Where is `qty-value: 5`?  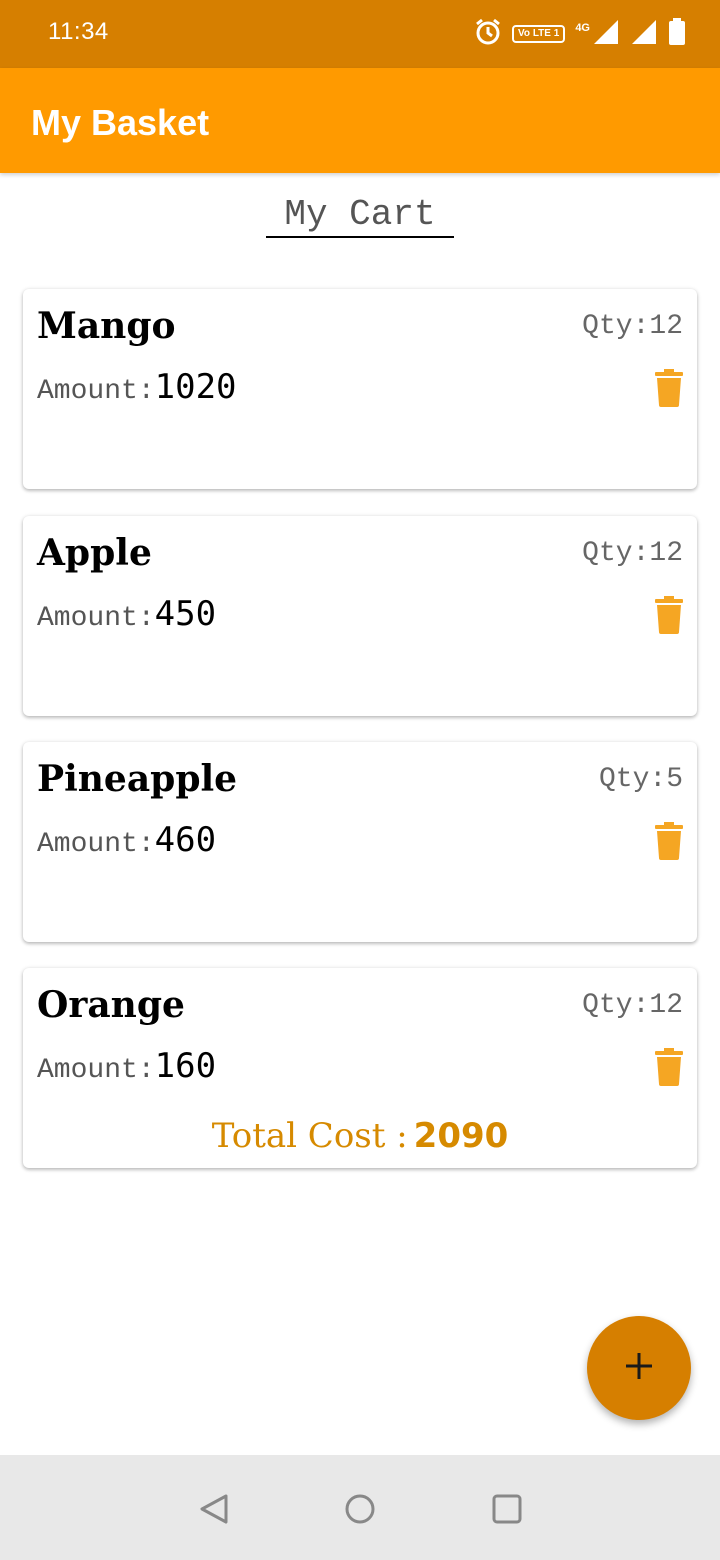
qty-value: 5 is located at coordinates (674, 779).